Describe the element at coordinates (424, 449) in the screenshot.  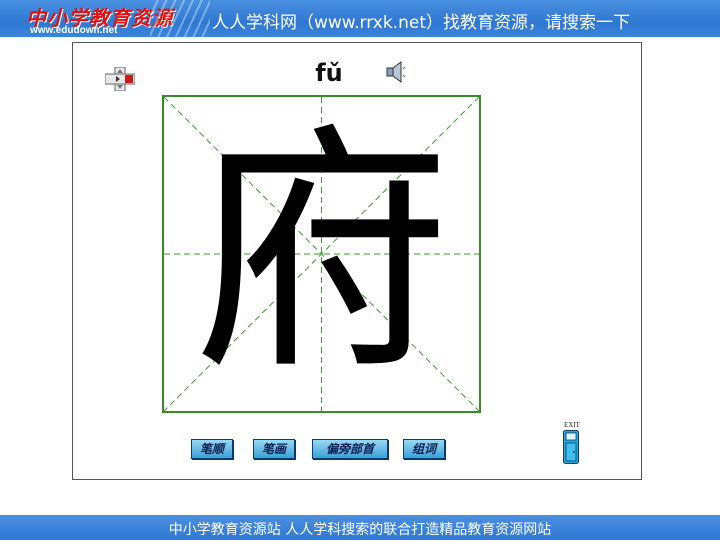
I see `word-building-button: 组词` at that location.